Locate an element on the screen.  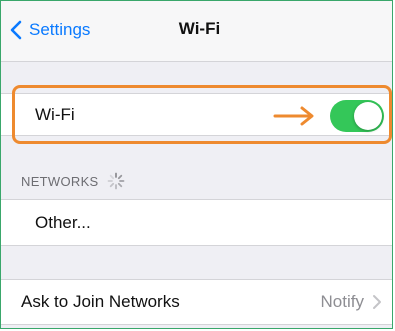
networks-header-label: NETWORKS is located at coordinates (60, 181).